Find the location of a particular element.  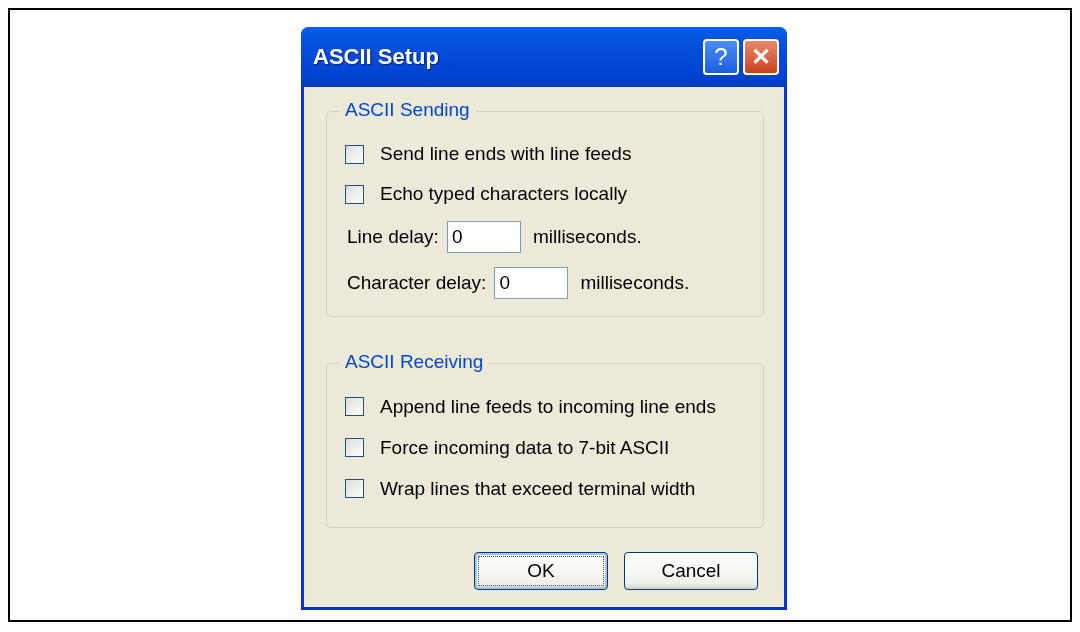

help-button: ? is located at coordinates (721, 57).